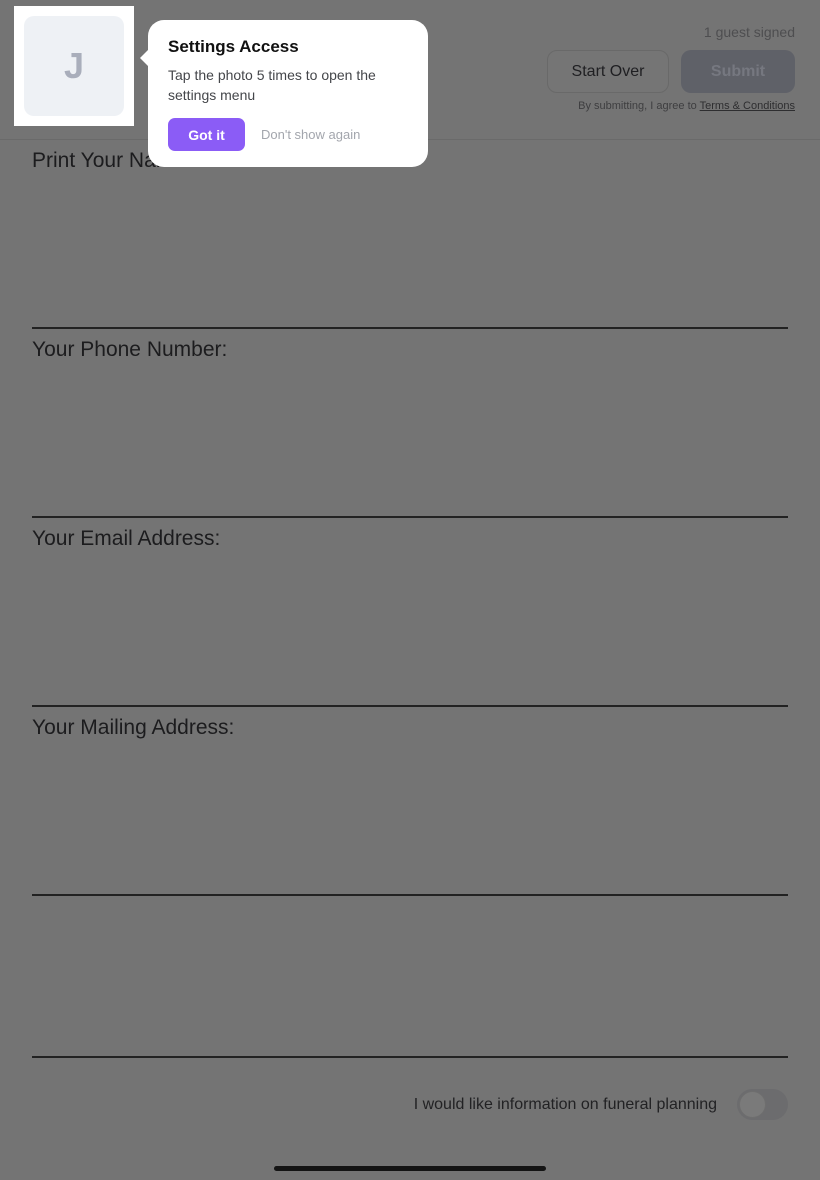 Image resolution: width=820 pixels, height=1180 pixels. I want to click on avatar-highlight: J, so click(74, 66).